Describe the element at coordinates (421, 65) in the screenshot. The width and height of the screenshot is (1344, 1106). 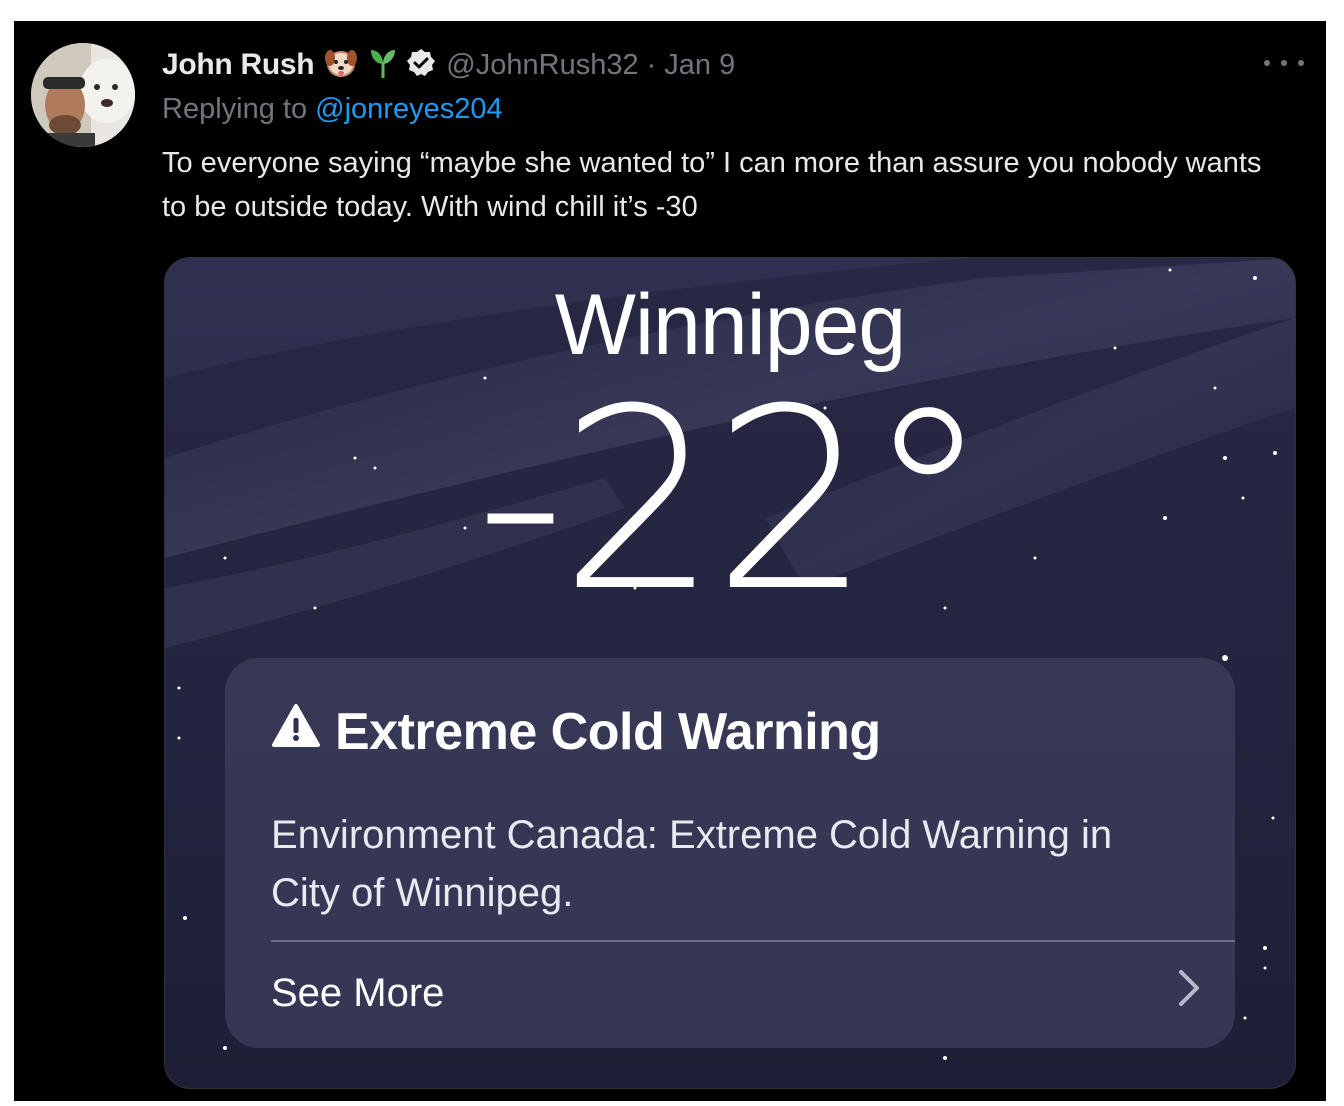
I see `verified-badge-icon` at that location.